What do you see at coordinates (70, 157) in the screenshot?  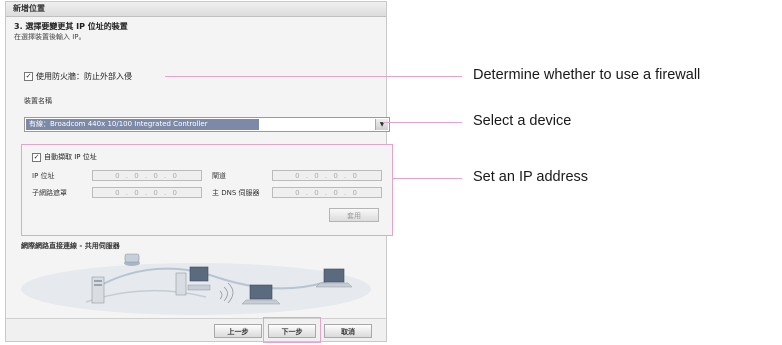 I see `auto-ip-label: 自動擷取 IP 位址` at bounding box center [70, 157].